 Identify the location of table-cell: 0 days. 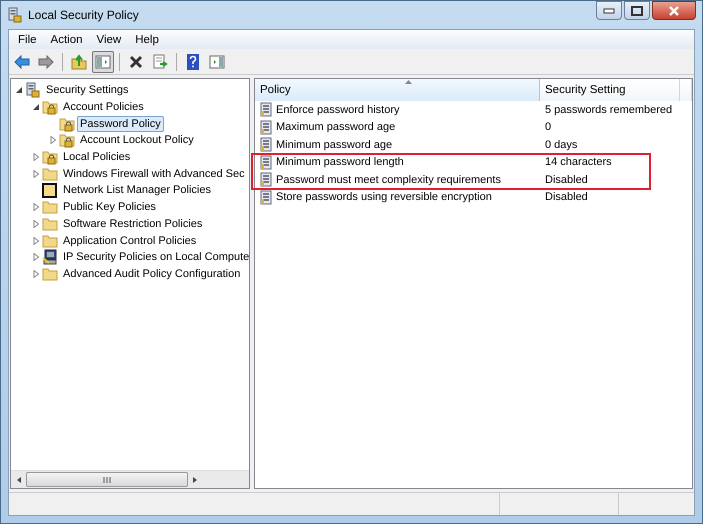
(561, 144).